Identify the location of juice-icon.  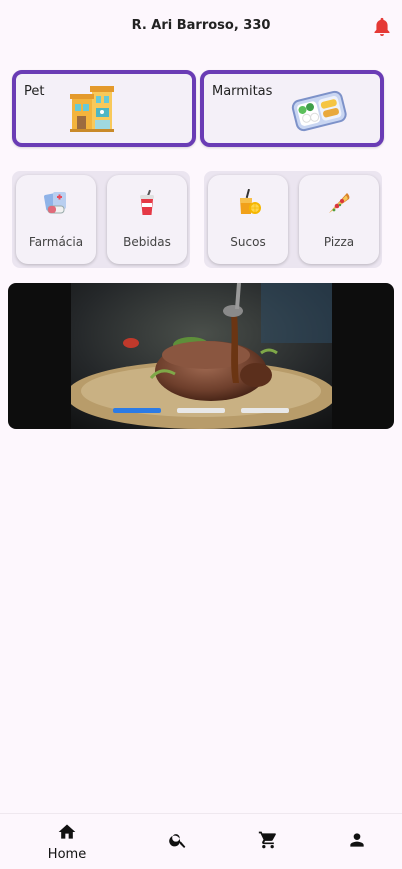
(250, 201).